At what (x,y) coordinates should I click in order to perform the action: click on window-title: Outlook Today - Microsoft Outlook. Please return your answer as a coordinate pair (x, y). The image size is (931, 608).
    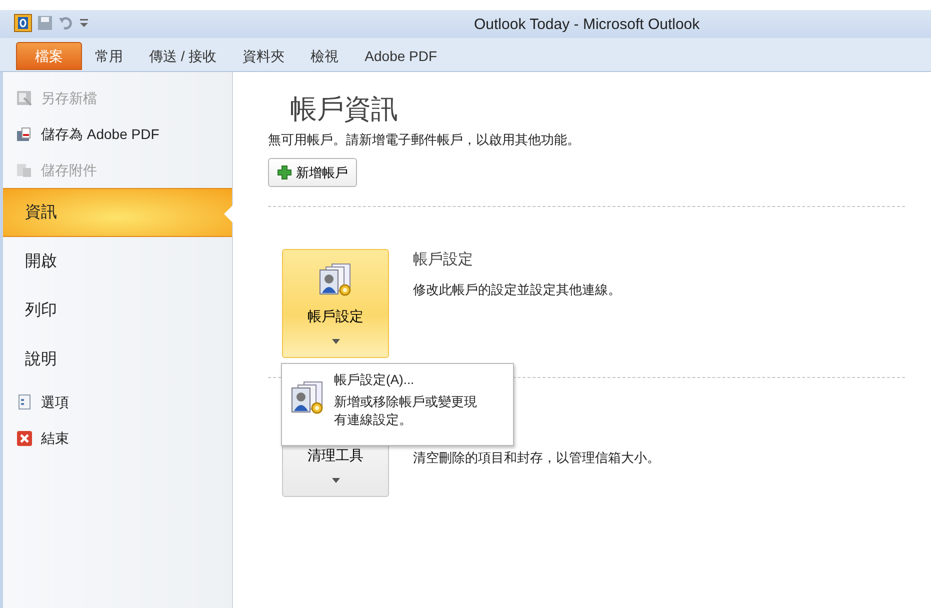
    Looking at the image, I should click on (587, 25).